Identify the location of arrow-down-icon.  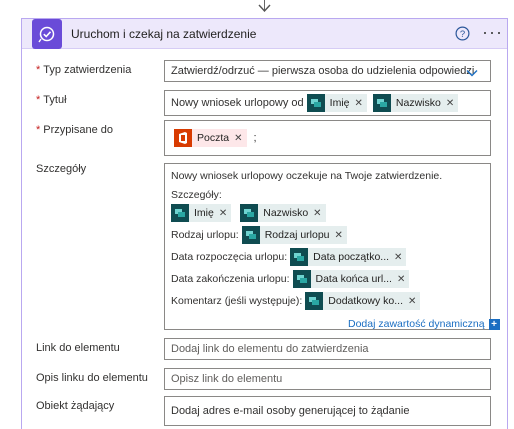
(264, 8).